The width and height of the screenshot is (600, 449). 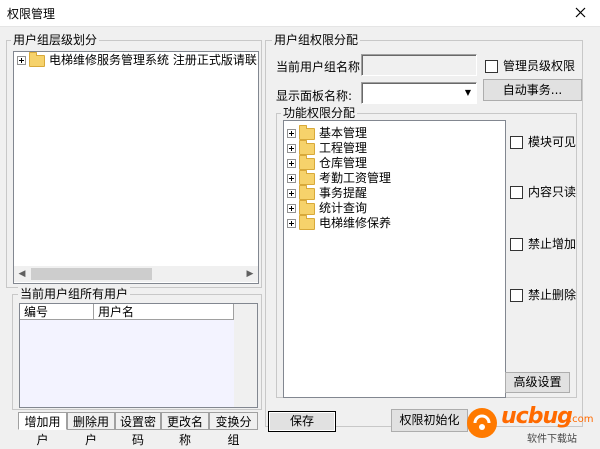 I want to click on func-item: 工程管理, so click(x=327, y=147).